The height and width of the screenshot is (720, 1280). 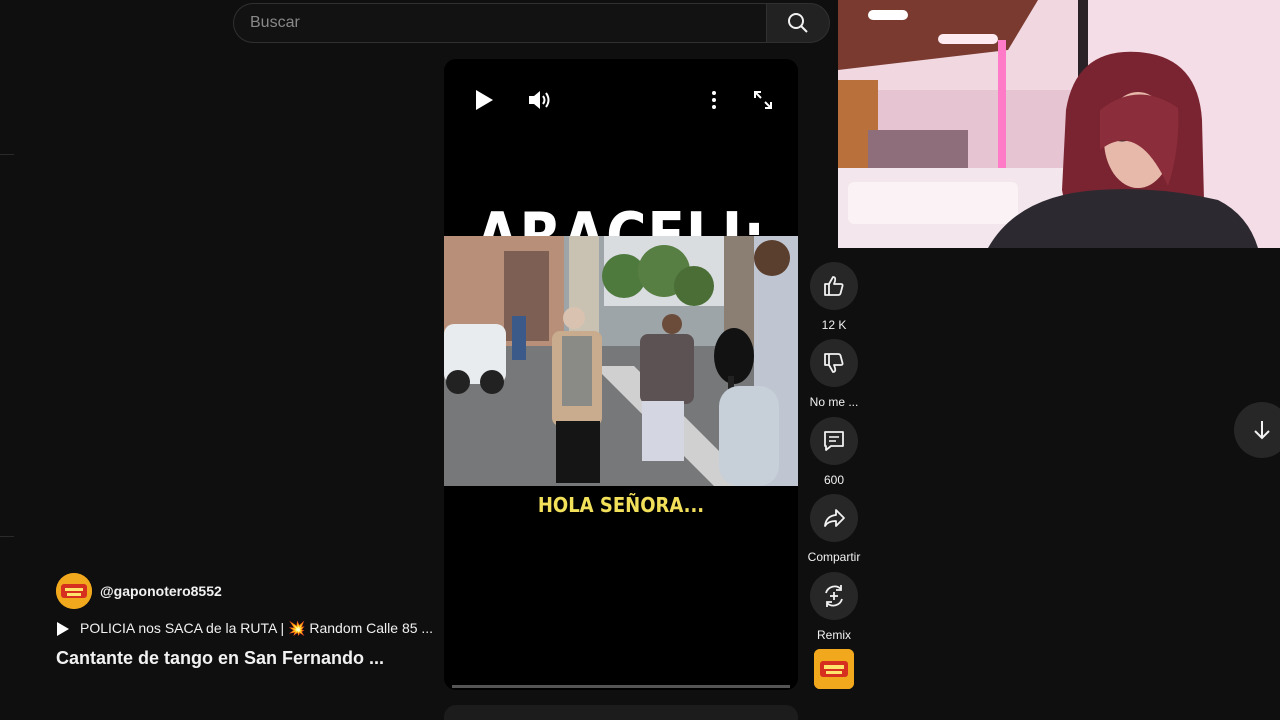 I want to click on more-options-button, so click(x=714, y=100).